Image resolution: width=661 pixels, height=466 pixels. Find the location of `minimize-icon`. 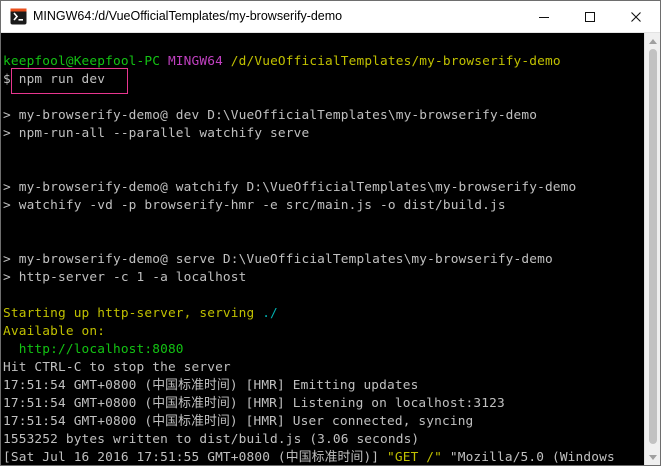

minimize-icon is located at coordinates (544, 17).